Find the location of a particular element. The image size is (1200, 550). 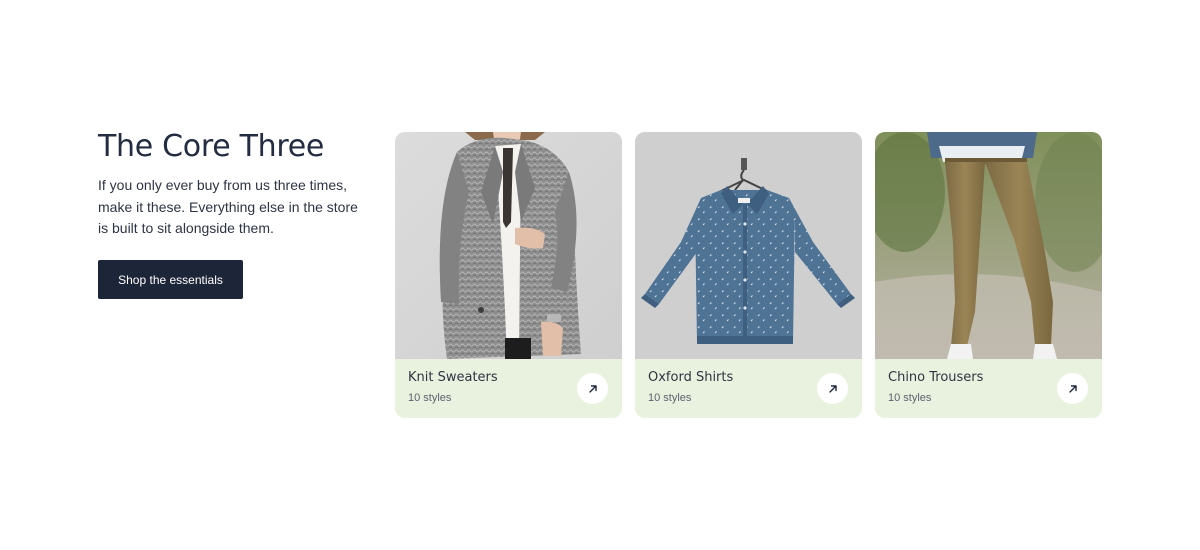

card-image-oxford-shirts is located at coordinates (748, 245).